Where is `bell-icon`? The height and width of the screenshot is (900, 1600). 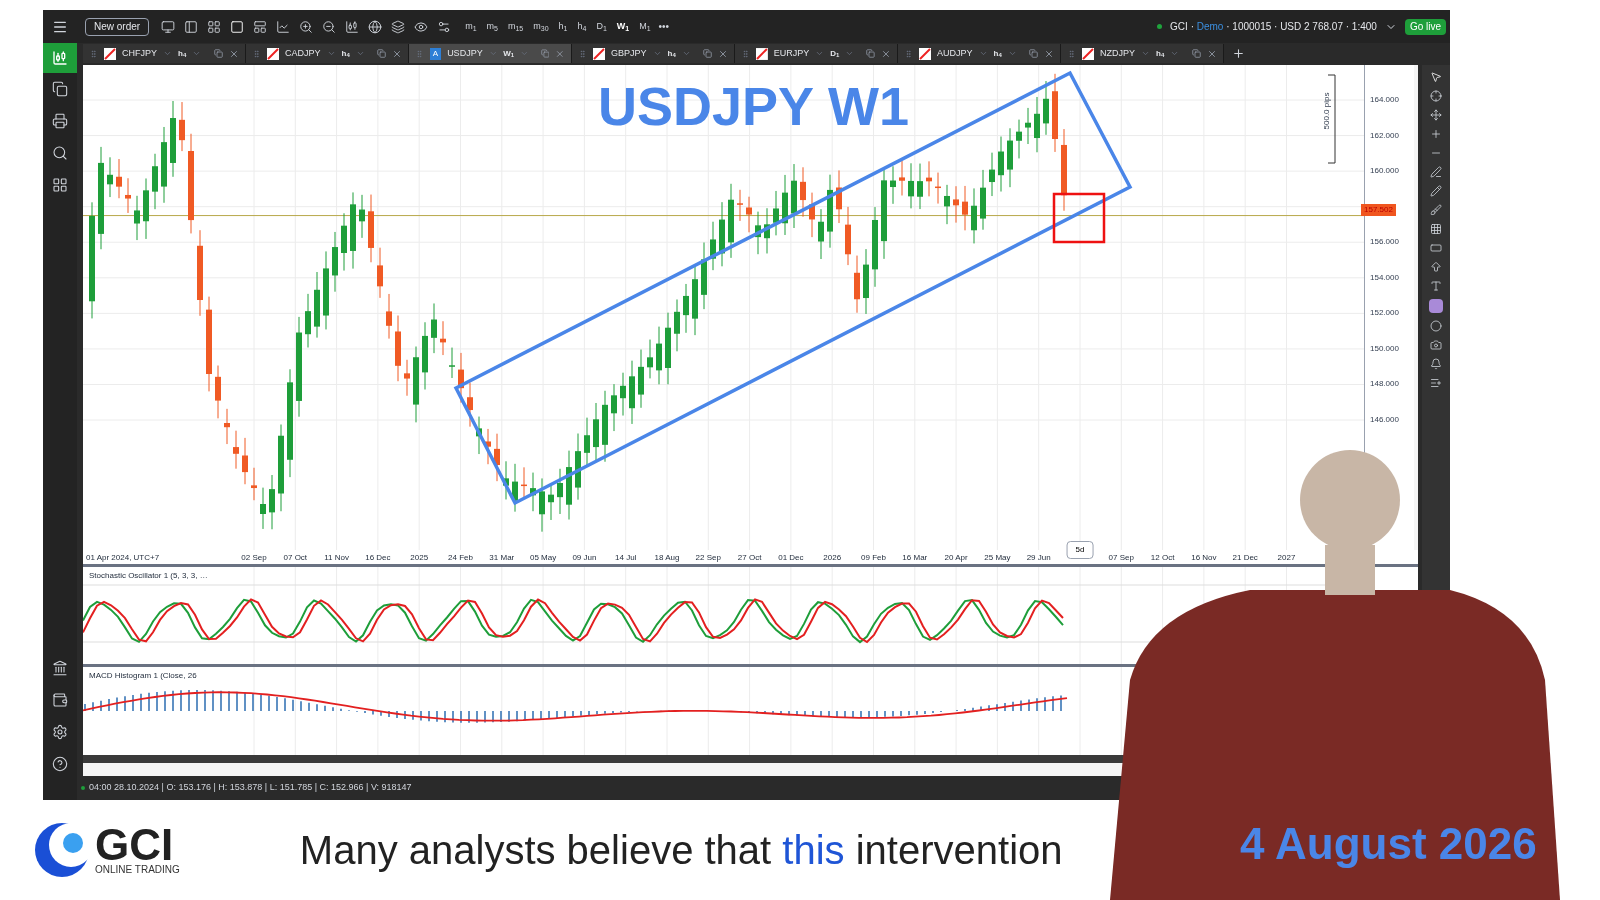 bell-icon is located at coordinates (1436, 364).